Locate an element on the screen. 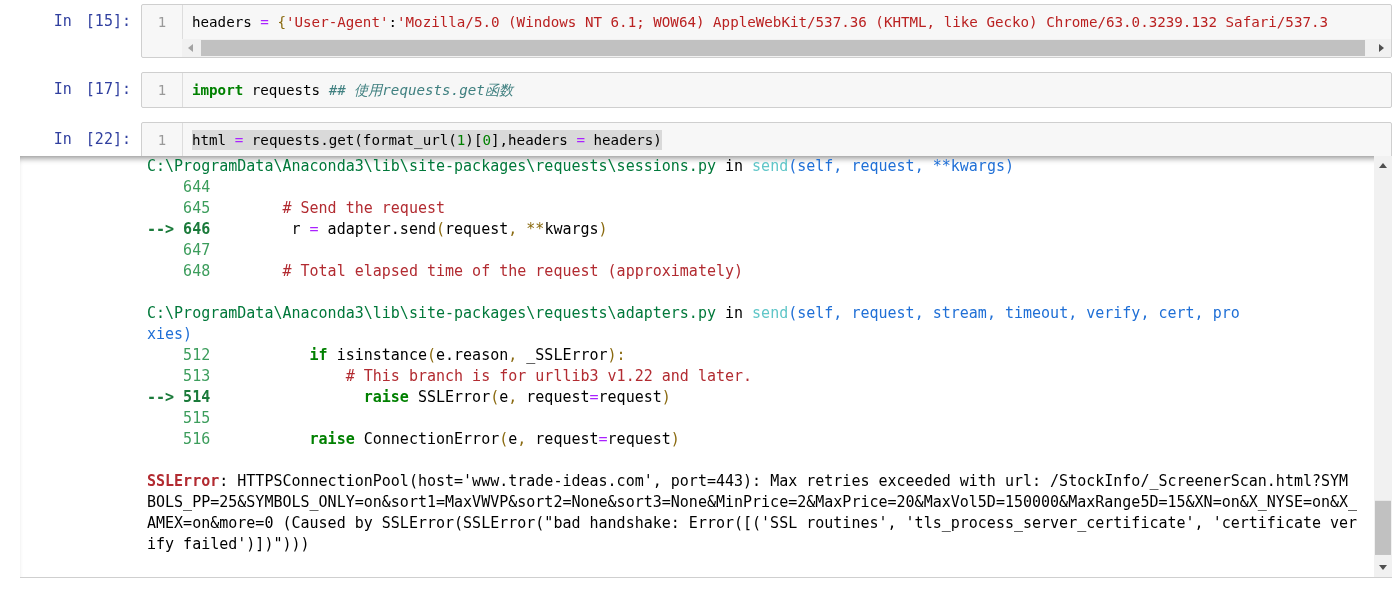 This screenshot has height=594, width=1400. code-cell: 1 html = requests.get(format_url(1)[0],headers = headers) is located at coordinates (766, 140).